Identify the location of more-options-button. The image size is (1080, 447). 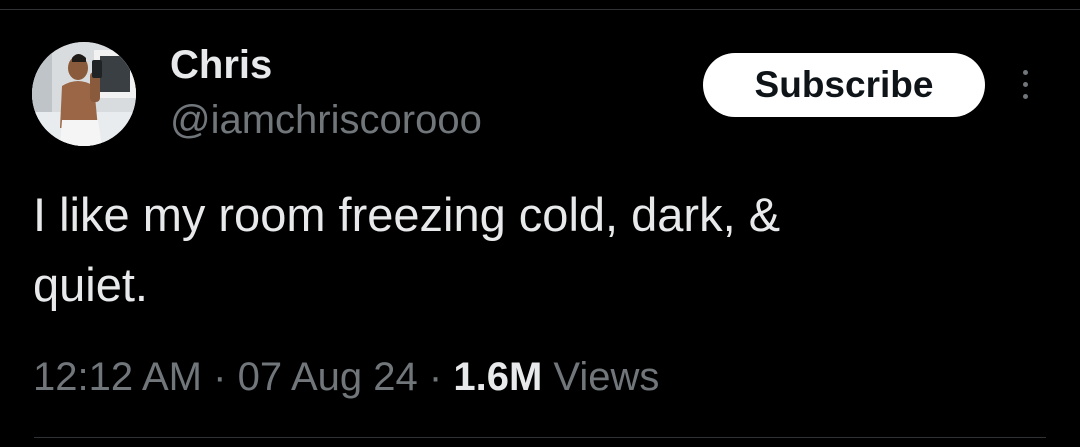
(1025, 84).